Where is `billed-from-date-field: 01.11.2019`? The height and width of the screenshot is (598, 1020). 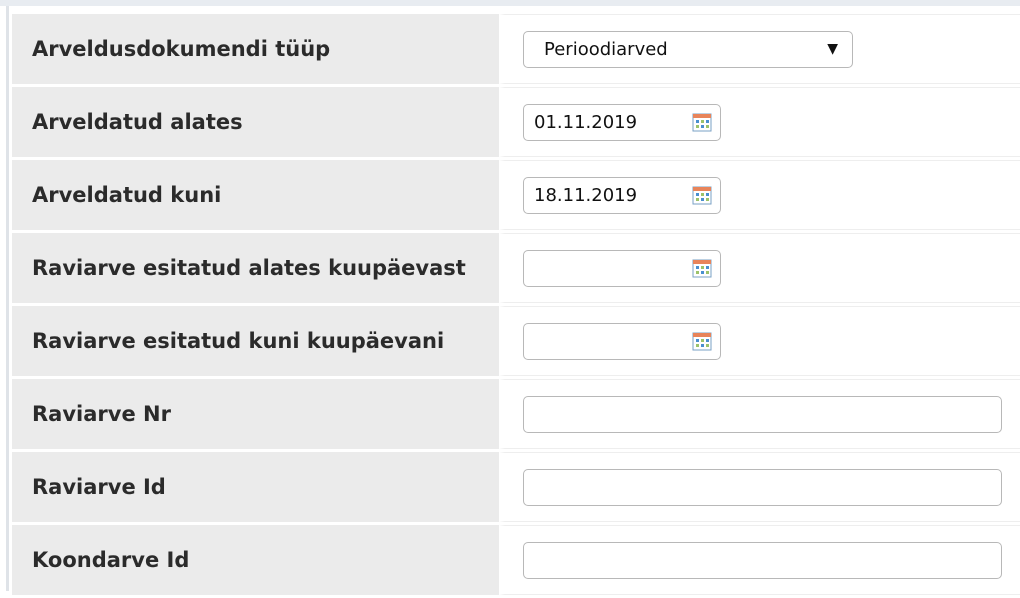 billed-from-date-field: 01.11.2019 is located at coordinates (622, 122).